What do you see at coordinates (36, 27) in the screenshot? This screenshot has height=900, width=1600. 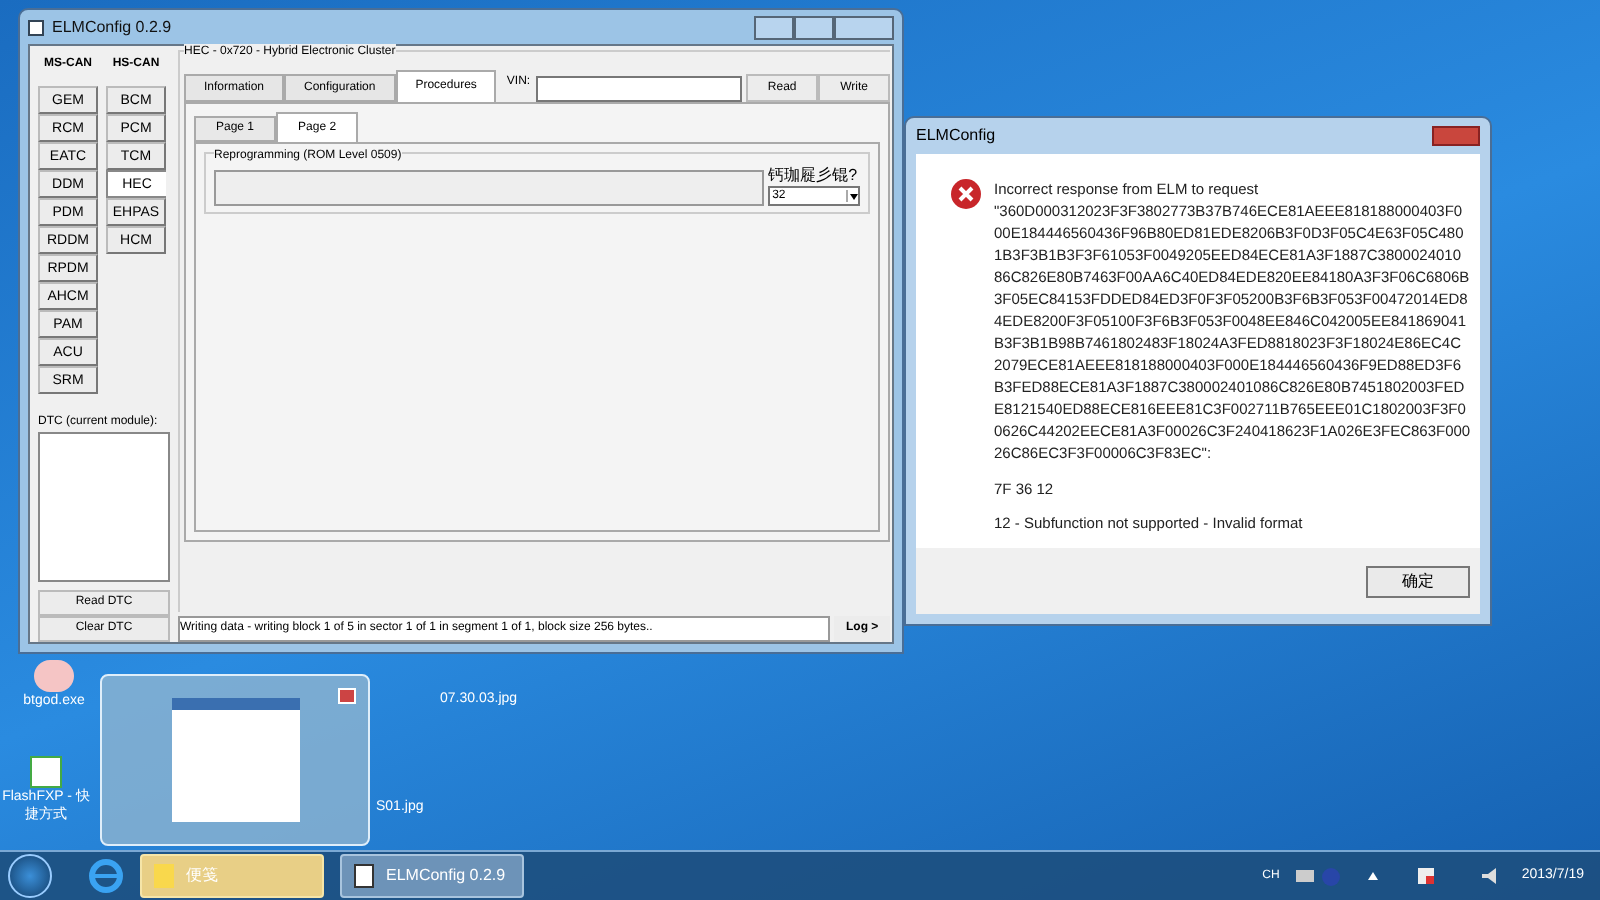 I see `app-icon` at bounding box center [36, 27].